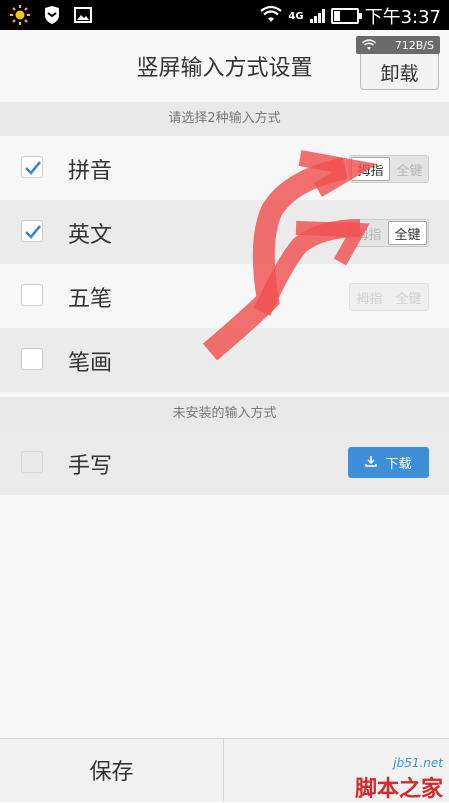 This screenshot has height=803, width=449. I want to click on network-speed-badge: 712B/S, so click(398, 45).